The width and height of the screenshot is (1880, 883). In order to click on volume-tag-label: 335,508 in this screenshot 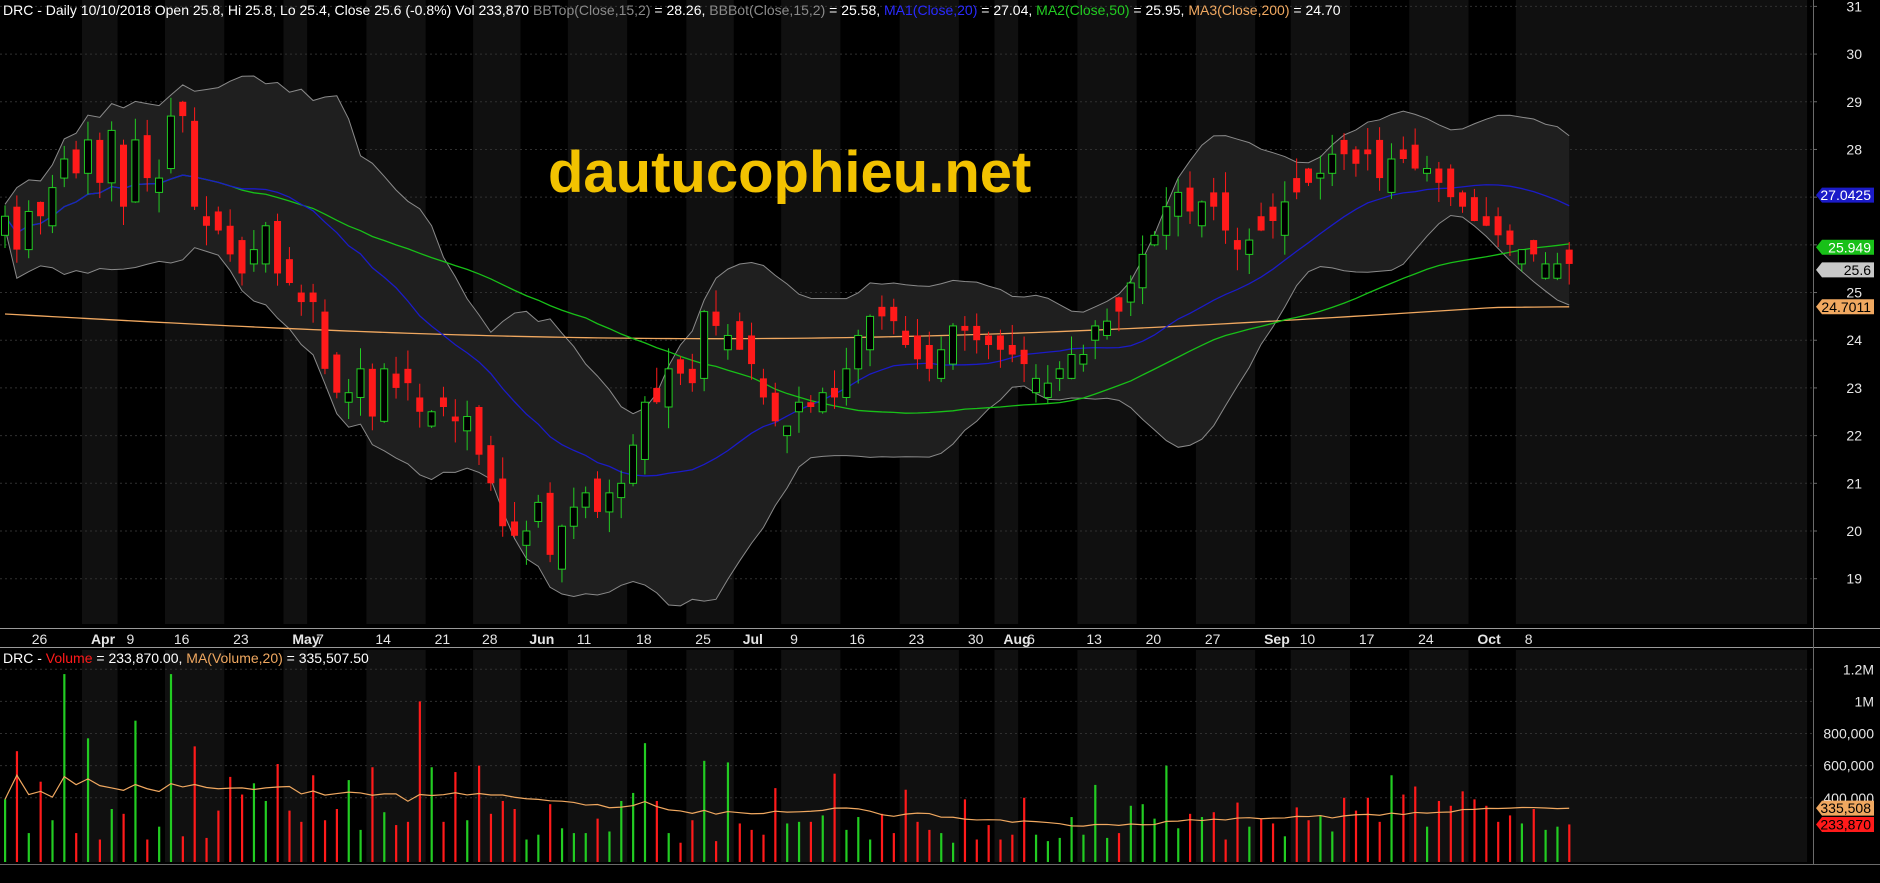, I will do `click(1845, 808)`.